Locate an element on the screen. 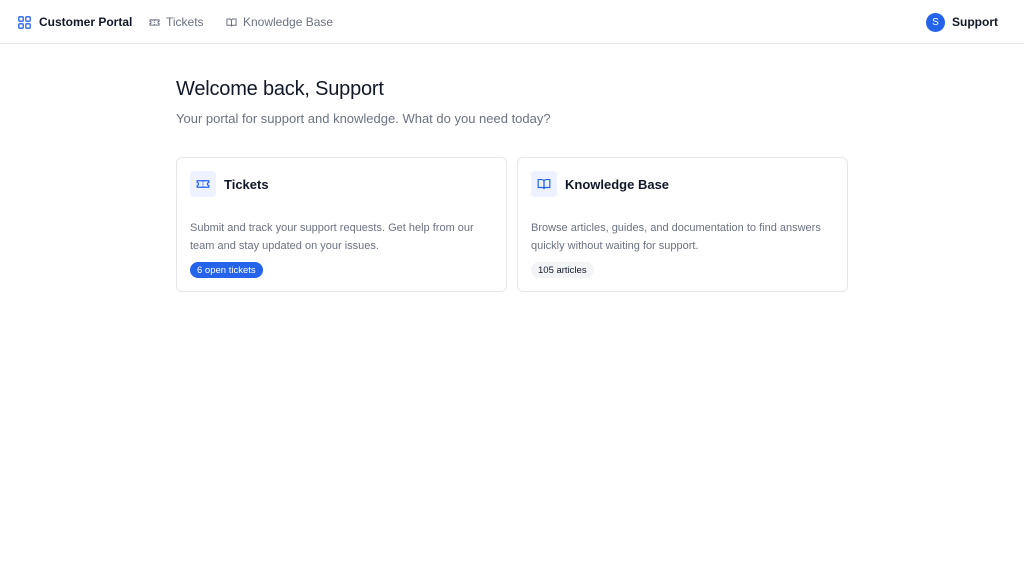 This screenshot has width=1024, height=570. tickets-card-header: Tickets is located at coordinates (229, 184).